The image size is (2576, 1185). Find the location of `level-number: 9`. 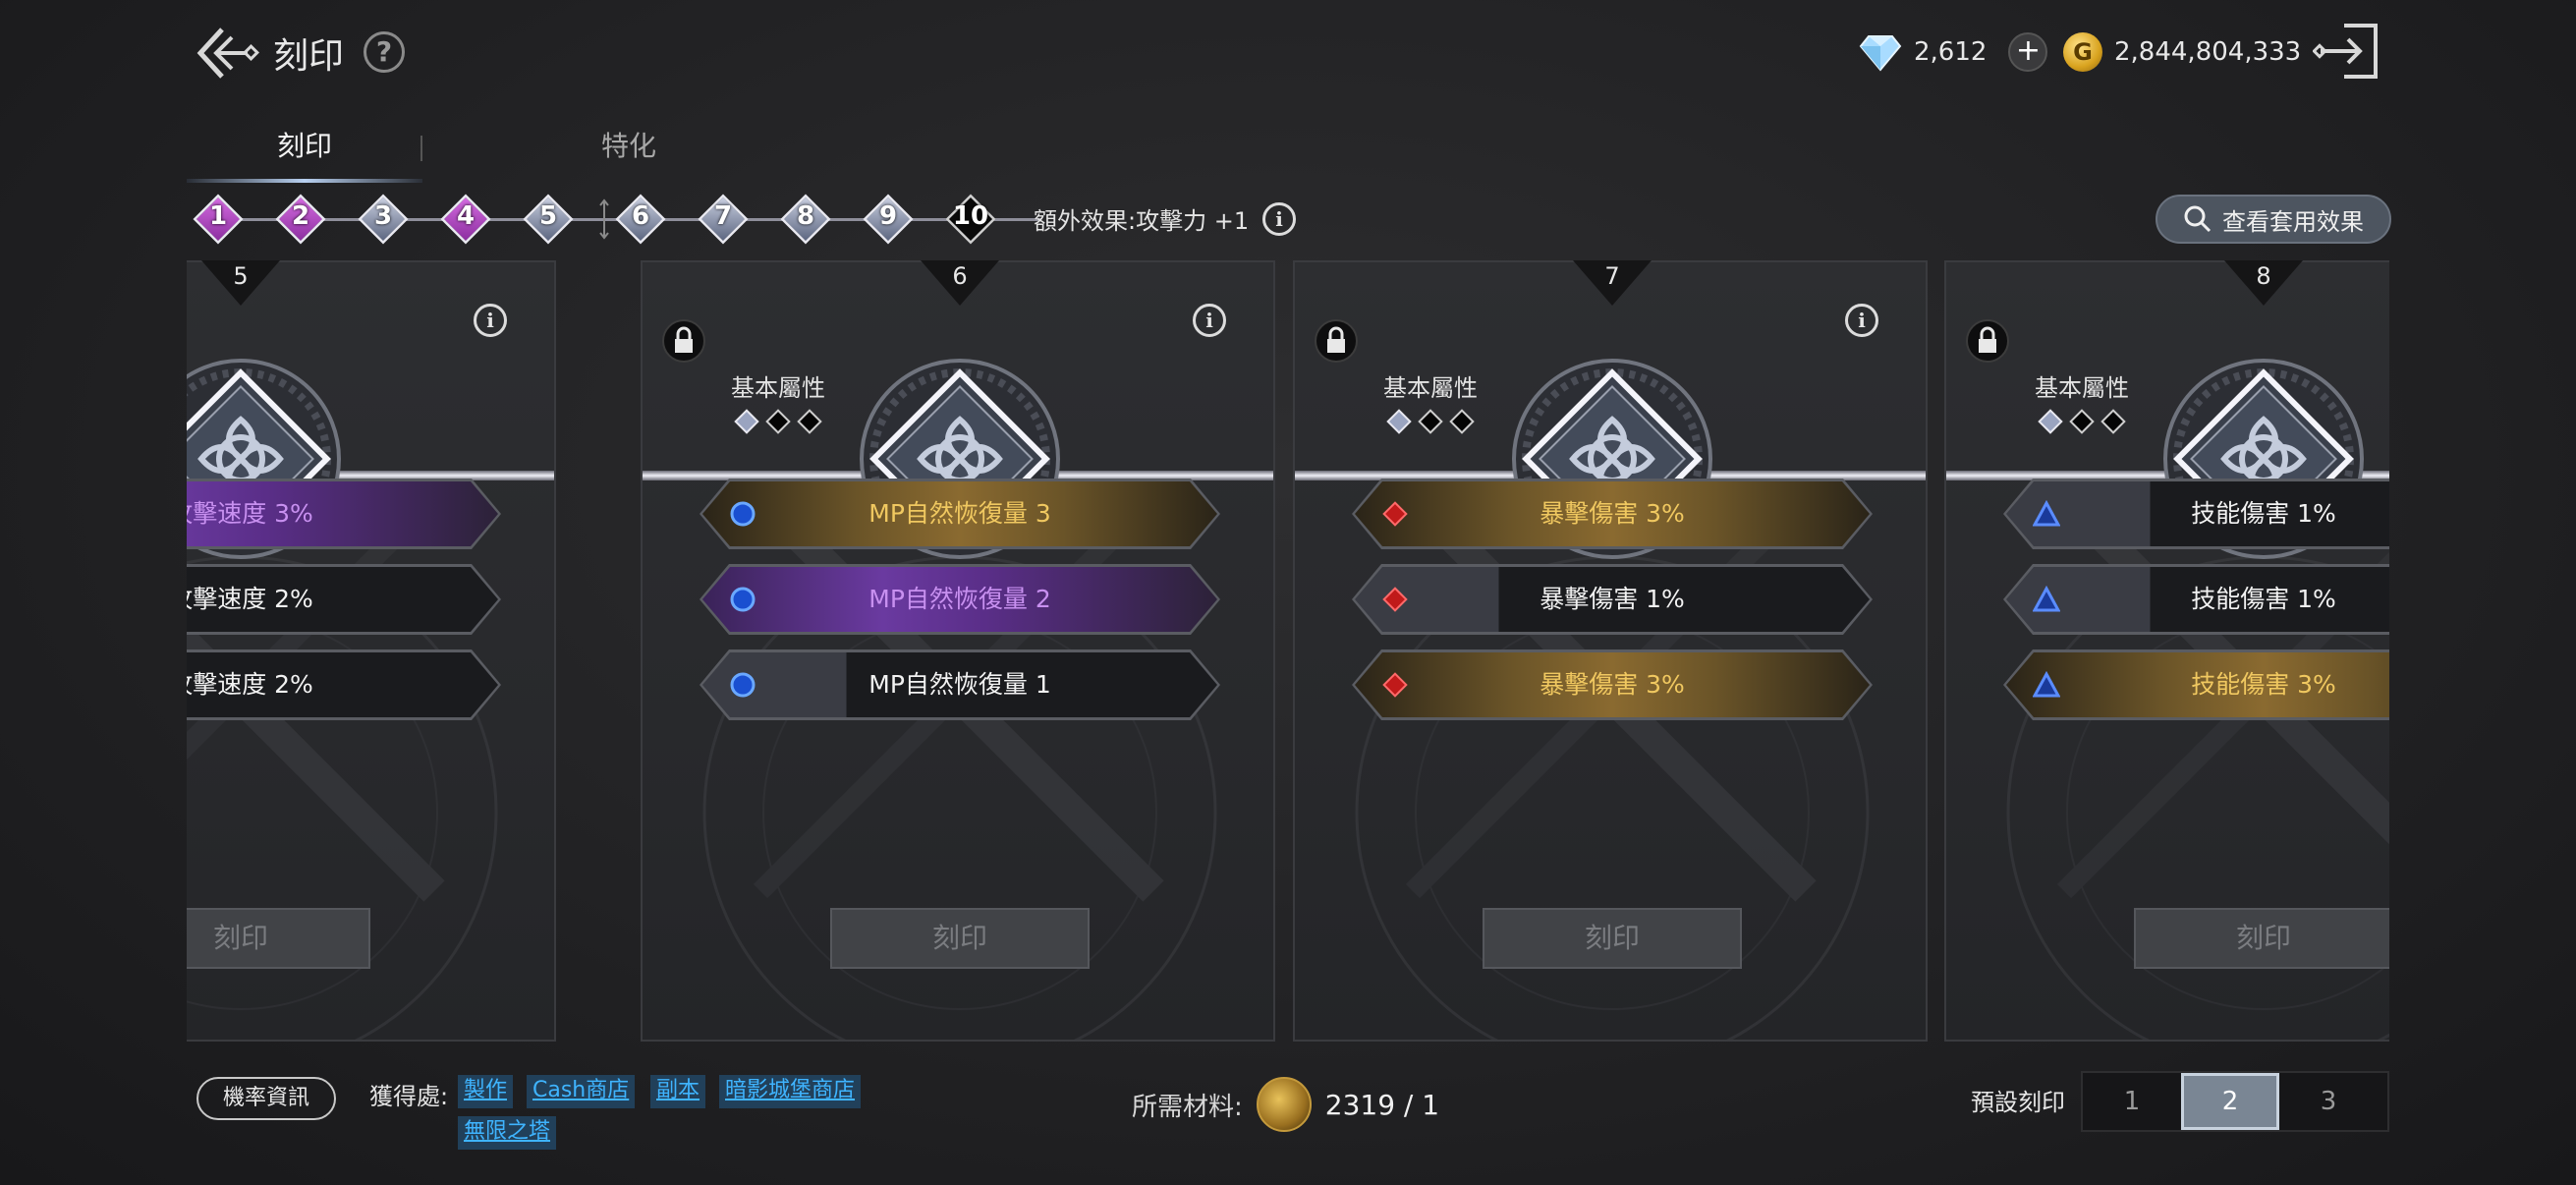

level-number: 9 is located at coordinates (888, 216).